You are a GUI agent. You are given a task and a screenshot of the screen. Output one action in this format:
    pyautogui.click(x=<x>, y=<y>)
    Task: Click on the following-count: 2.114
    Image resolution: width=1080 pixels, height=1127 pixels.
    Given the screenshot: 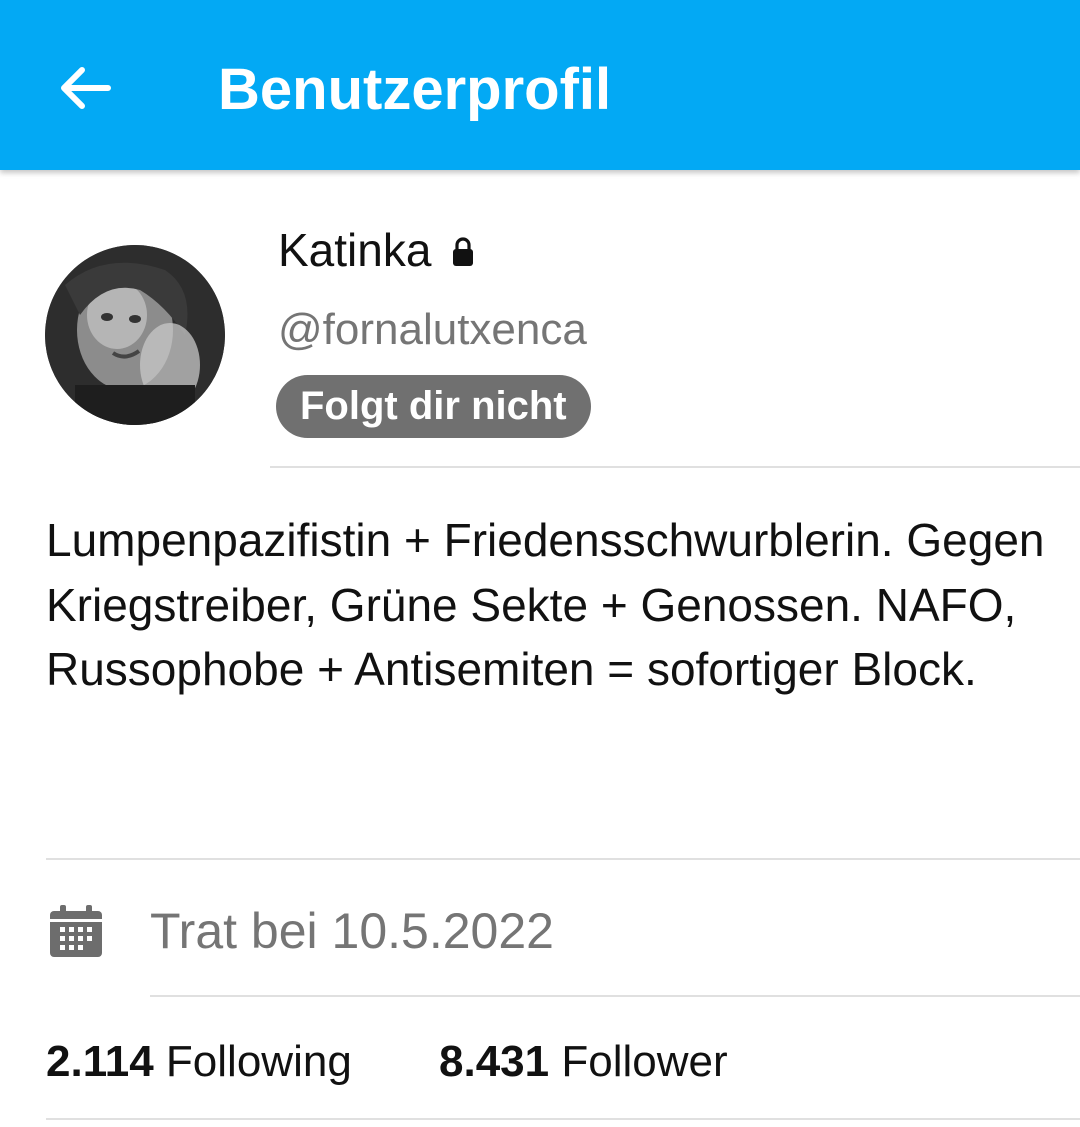 What is the action you would take?
    pyautogui.click(x=100, y=1061)
    